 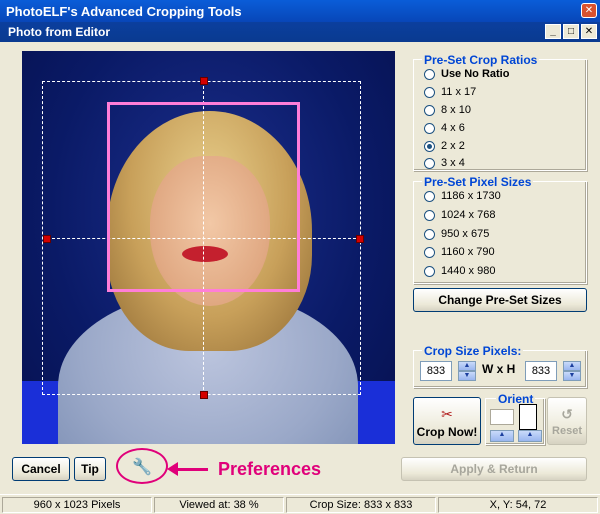 What do you see at coordinates (444, 163) in the screenshot?
I see `ratio-option-3x4: 3 x 4` at bounding box center [444, 163].